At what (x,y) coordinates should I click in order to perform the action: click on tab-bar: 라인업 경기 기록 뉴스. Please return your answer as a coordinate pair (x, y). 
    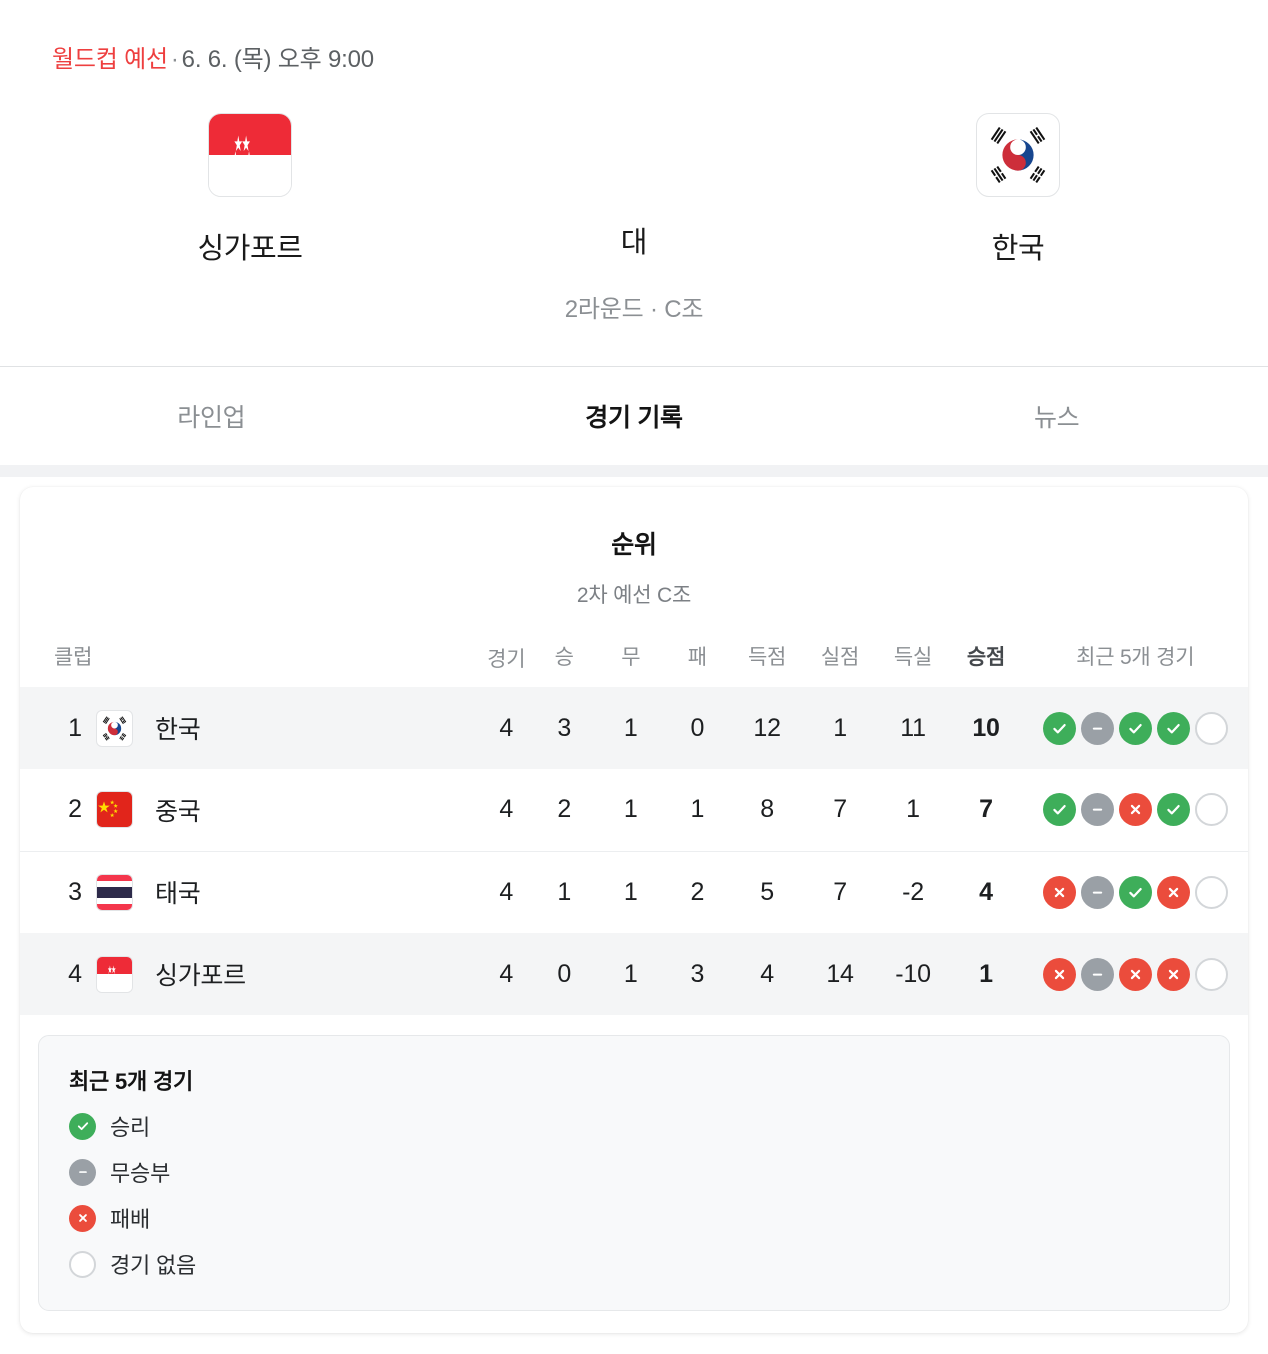
    Looking at the image, I should click on (634, 416).